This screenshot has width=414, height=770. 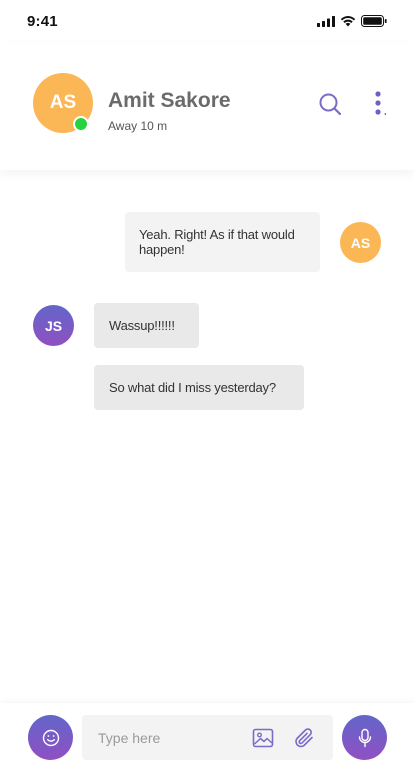 I want to click on message-text: Wassup!!!!!!, so click(x=142, y=325).